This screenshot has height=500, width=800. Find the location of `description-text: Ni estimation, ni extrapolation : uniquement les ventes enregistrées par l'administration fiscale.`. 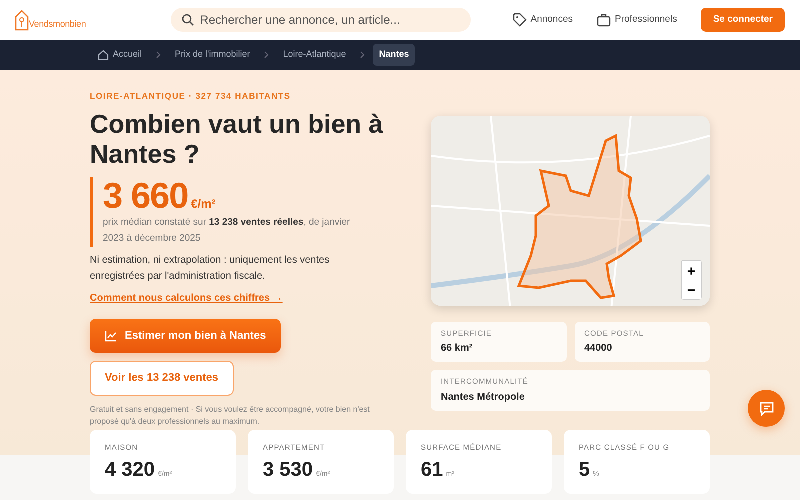

description-text: Ni estimation, ni extrapolation : uniquement les ventes enregistrées par l'administration fiscale. is located at coordinates (210, 269).